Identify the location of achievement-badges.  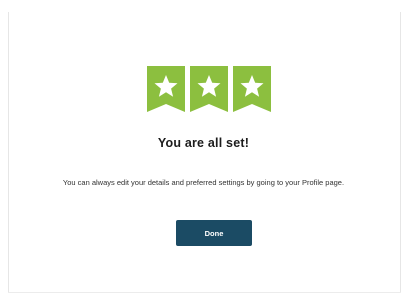
(209, 89).